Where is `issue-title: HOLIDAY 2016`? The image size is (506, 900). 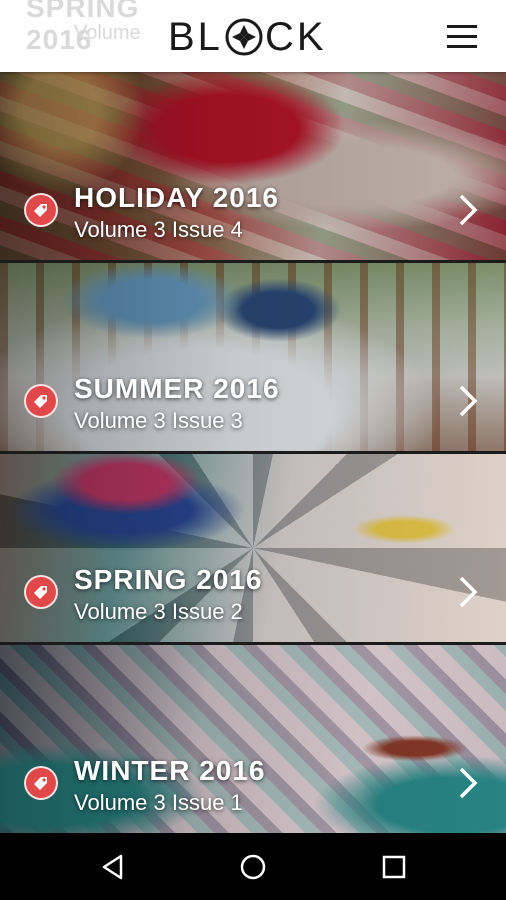 issue-title: HOLIDAY 2016 is located at coordinates (176, 197).